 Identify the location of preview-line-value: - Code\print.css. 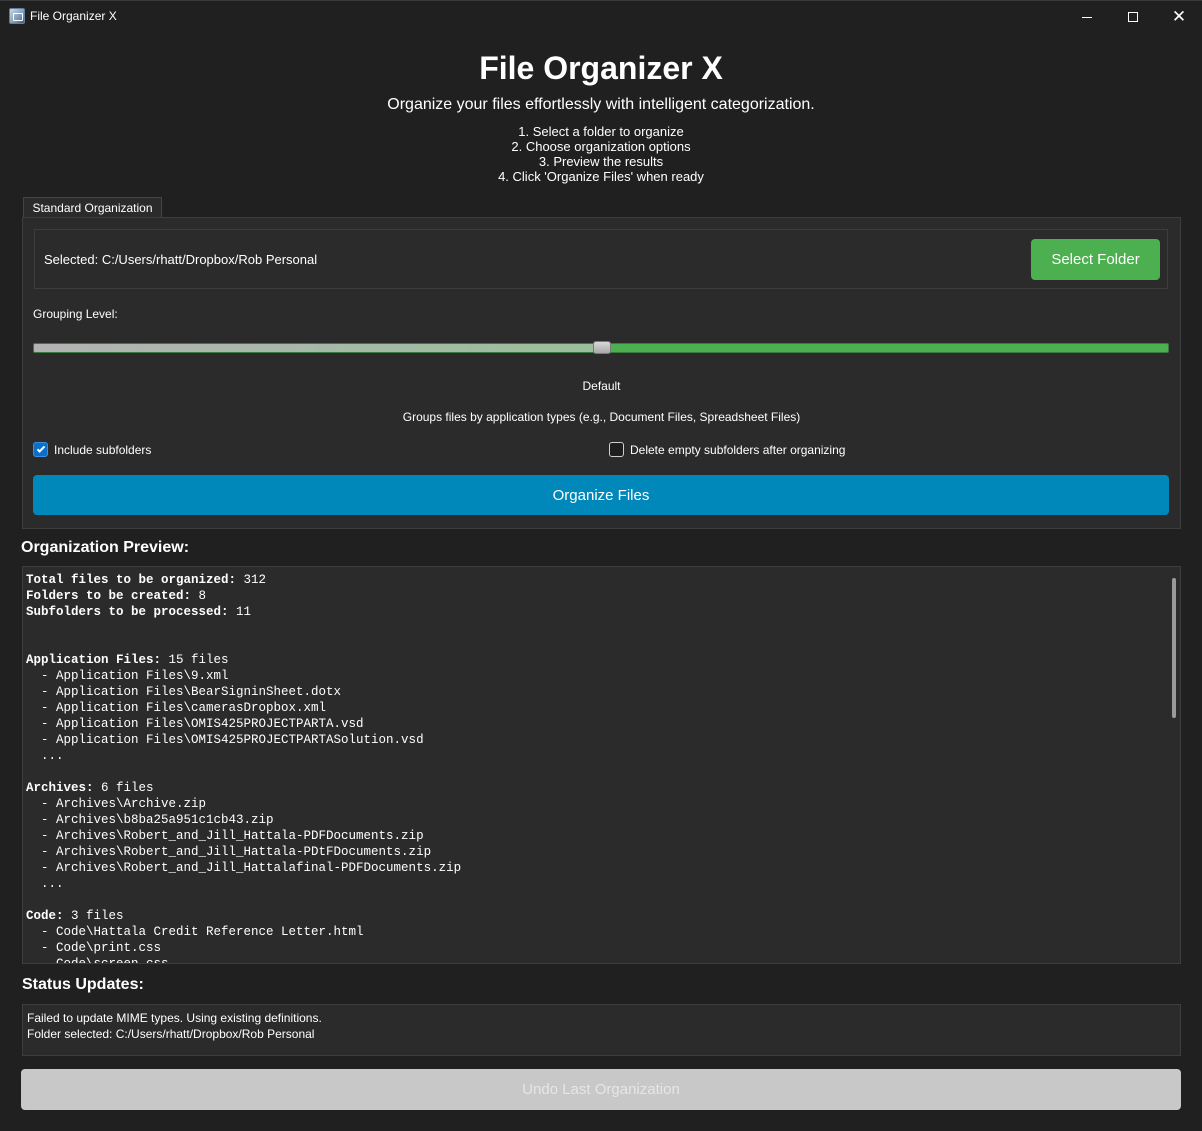
(94, 948).